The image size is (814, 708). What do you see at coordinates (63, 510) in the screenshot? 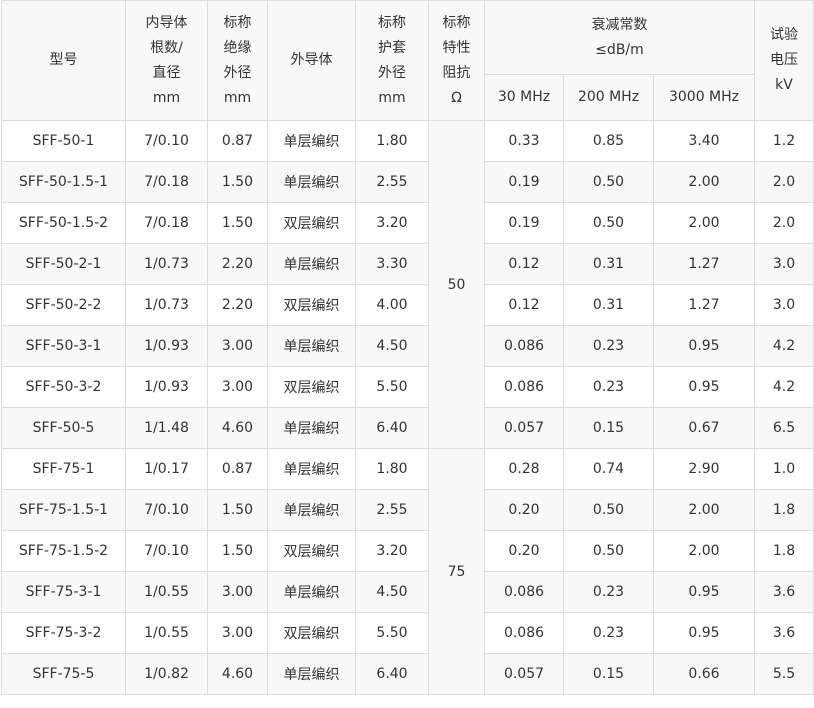
I see `cell-model: SFF-75-1.5-1` at bounding box center [63, 510].